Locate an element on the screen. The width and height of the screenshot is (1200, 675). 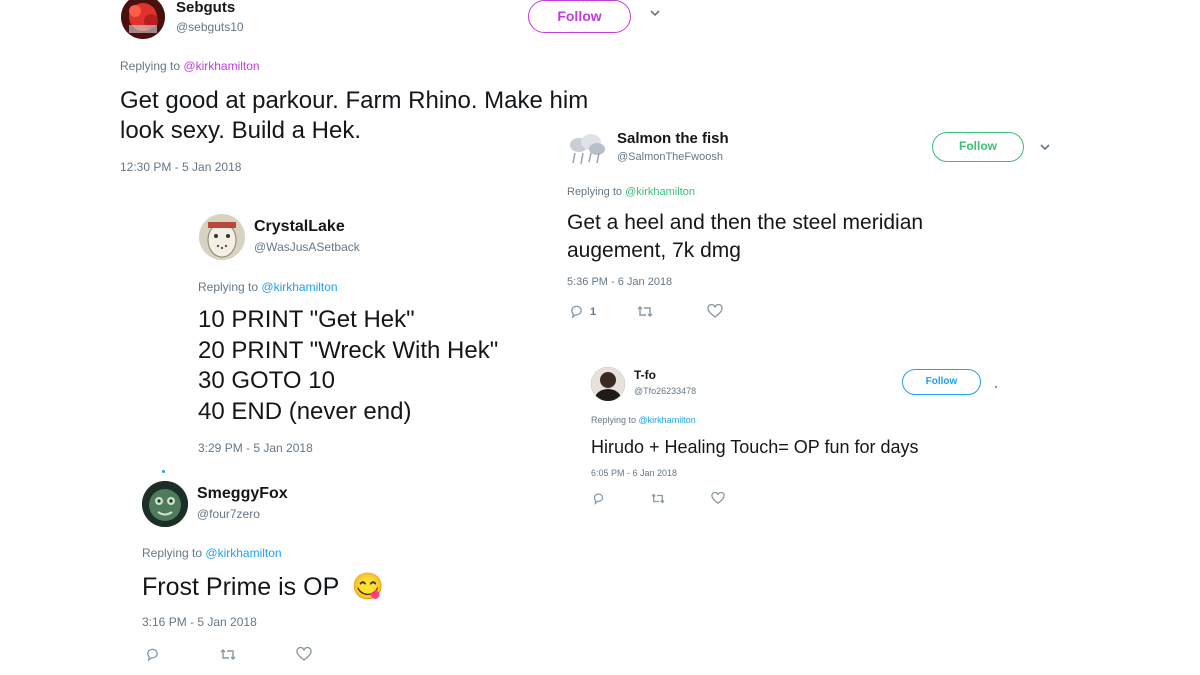
tweet-text: Frost Prime is OP 😋 is located at coordinates (263, 586).